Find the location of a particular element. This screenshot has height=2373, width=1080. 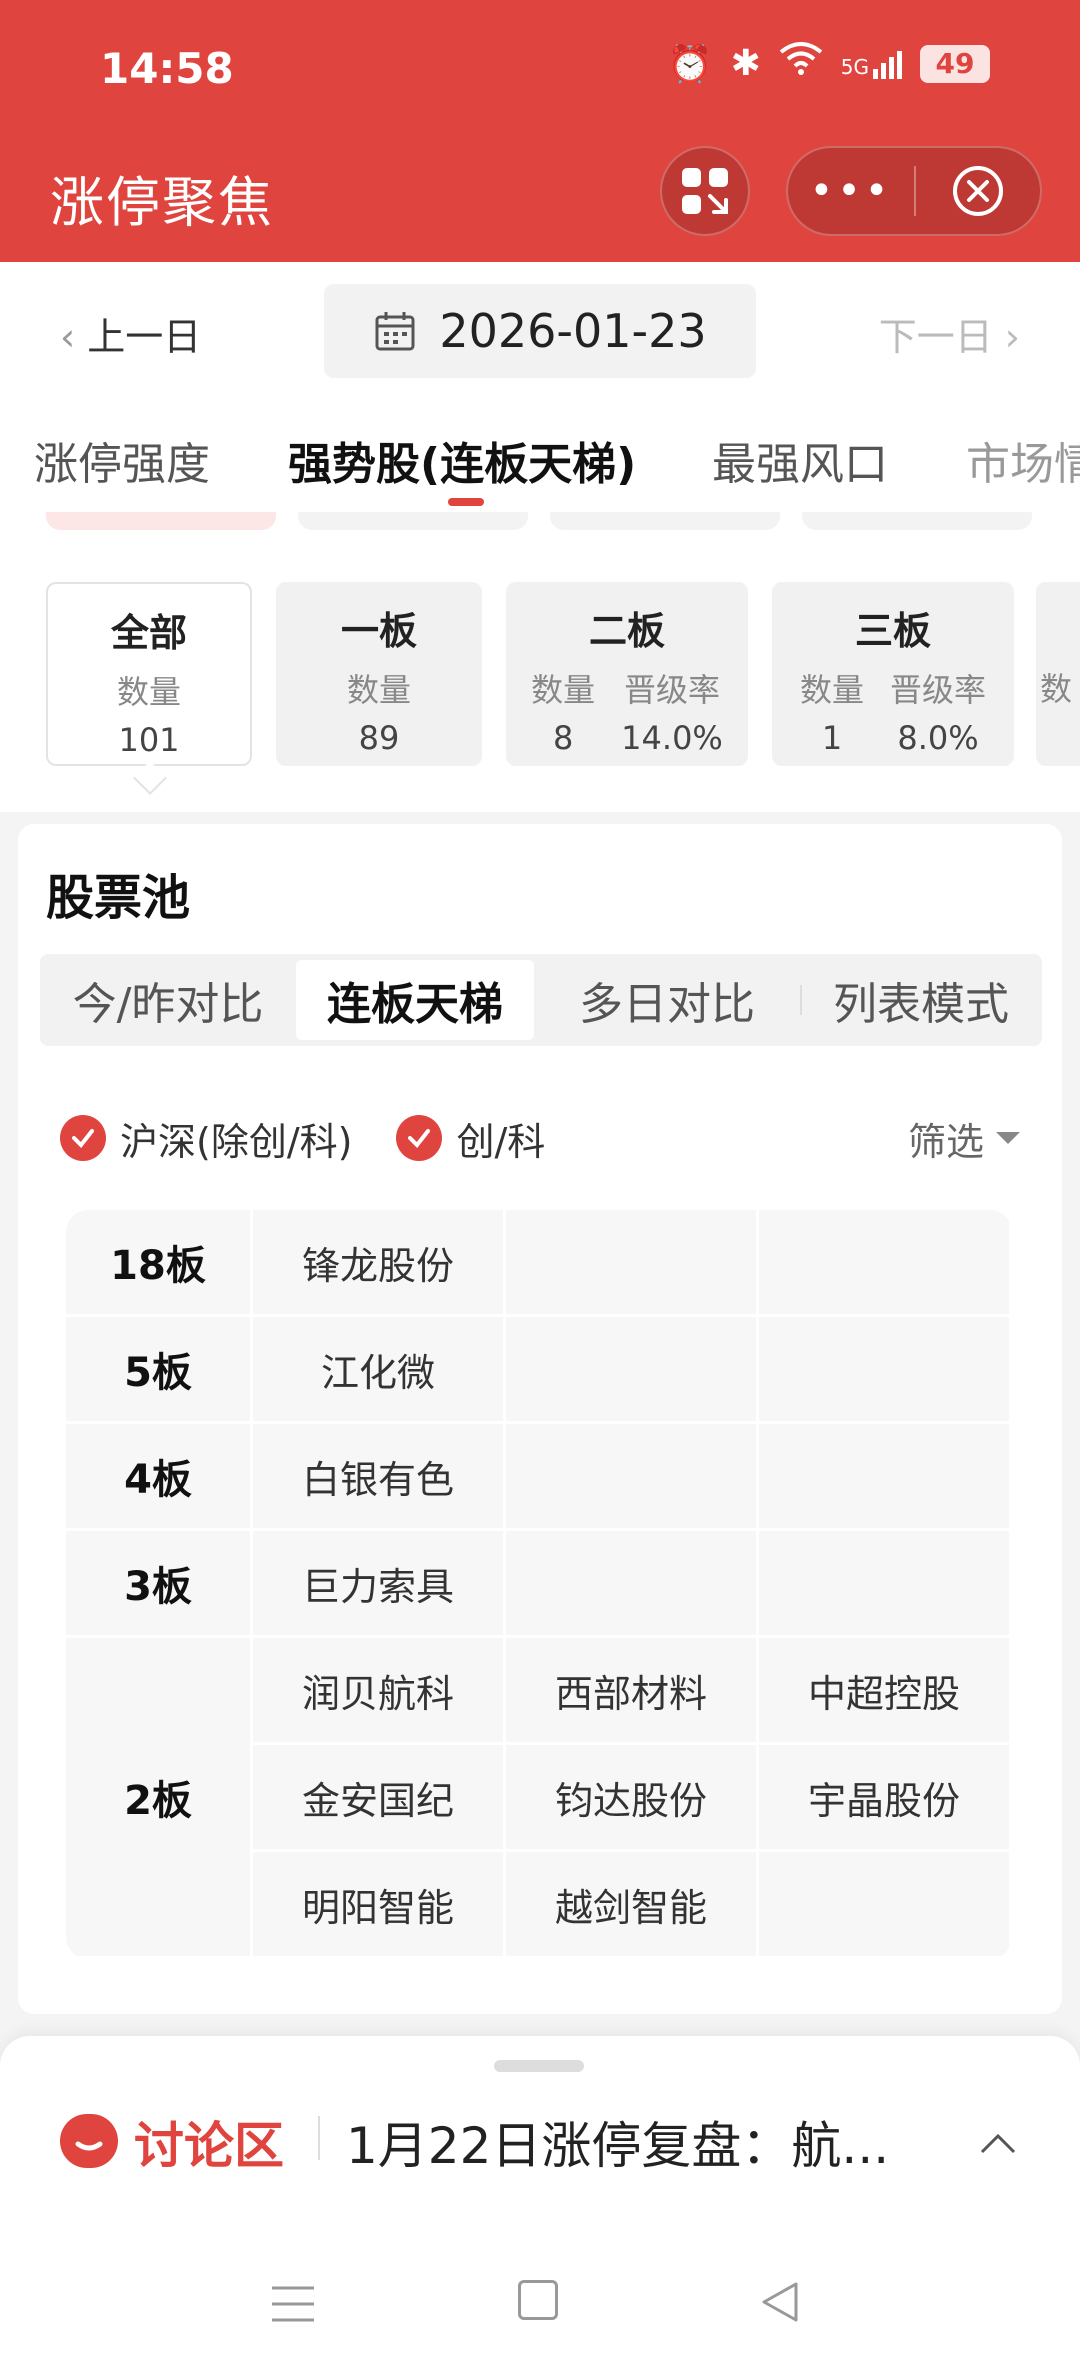

apps-icon is located at coordinates (705, 191).